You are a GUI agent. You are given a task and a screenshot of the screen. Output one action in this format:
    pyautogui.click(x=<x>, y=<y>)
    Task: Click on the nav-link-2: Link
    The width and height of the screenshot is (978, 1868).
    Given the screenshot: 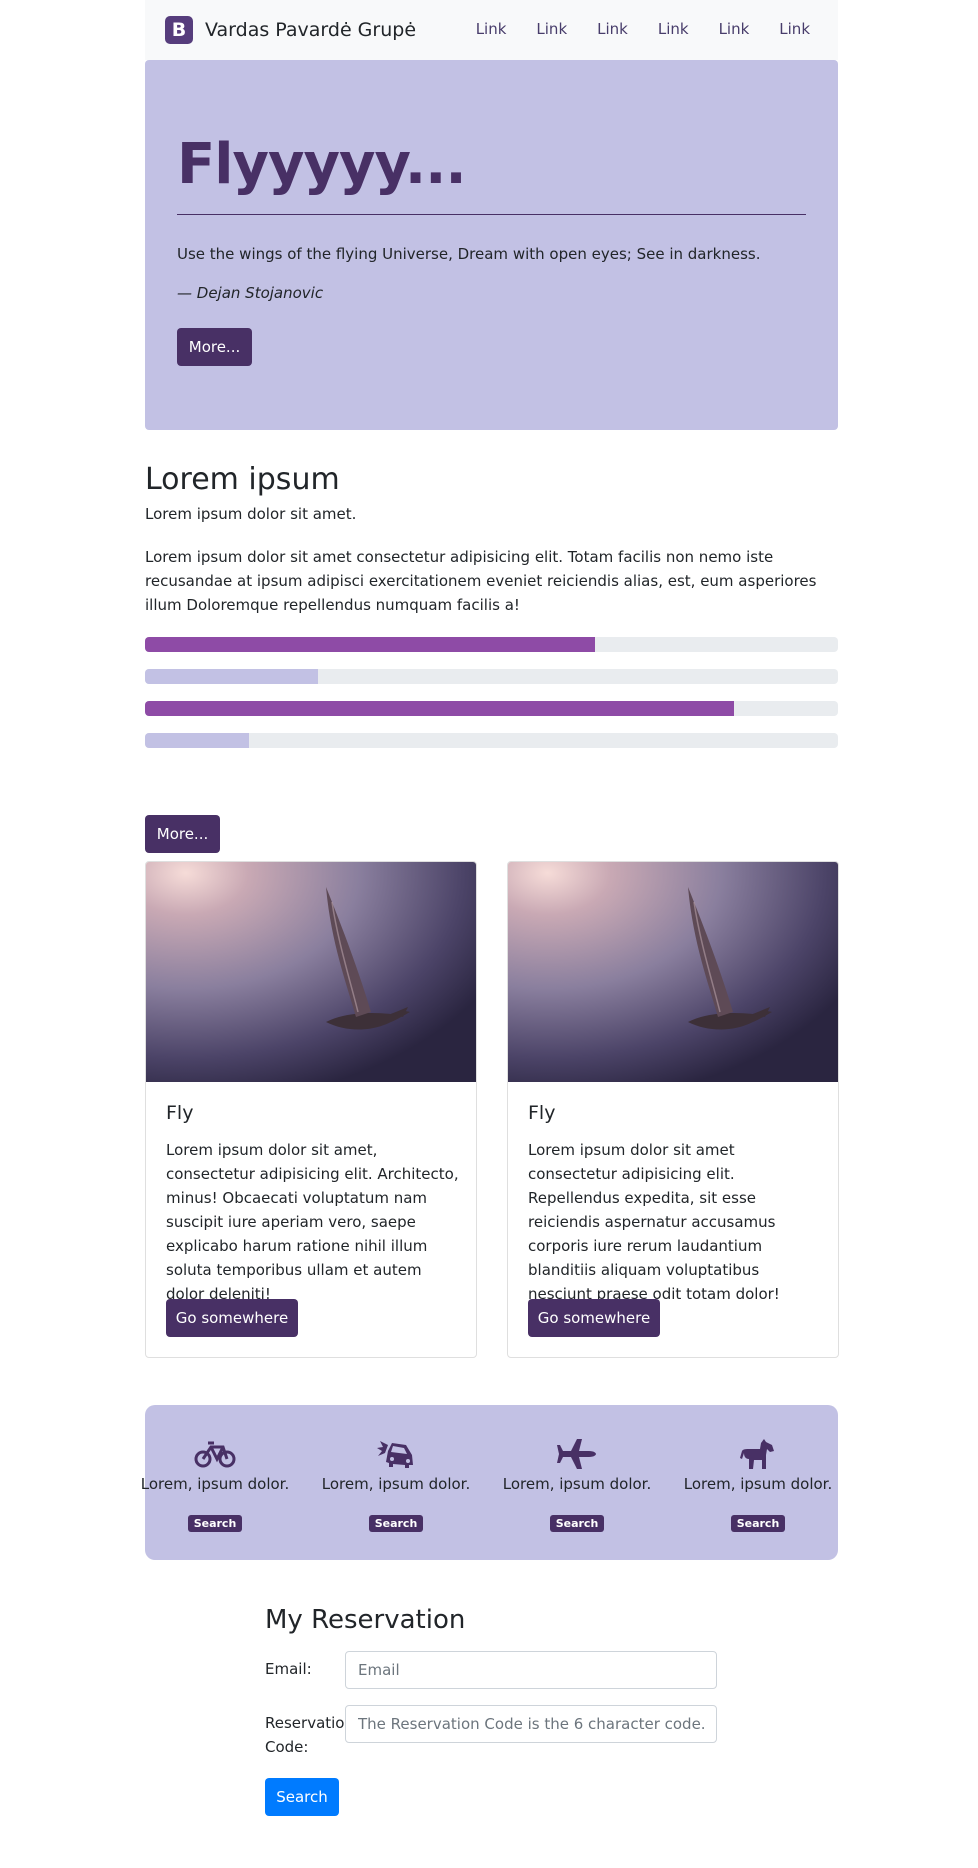 What is the action you would take?
    pyautogui.click(x=551, y=29)
    